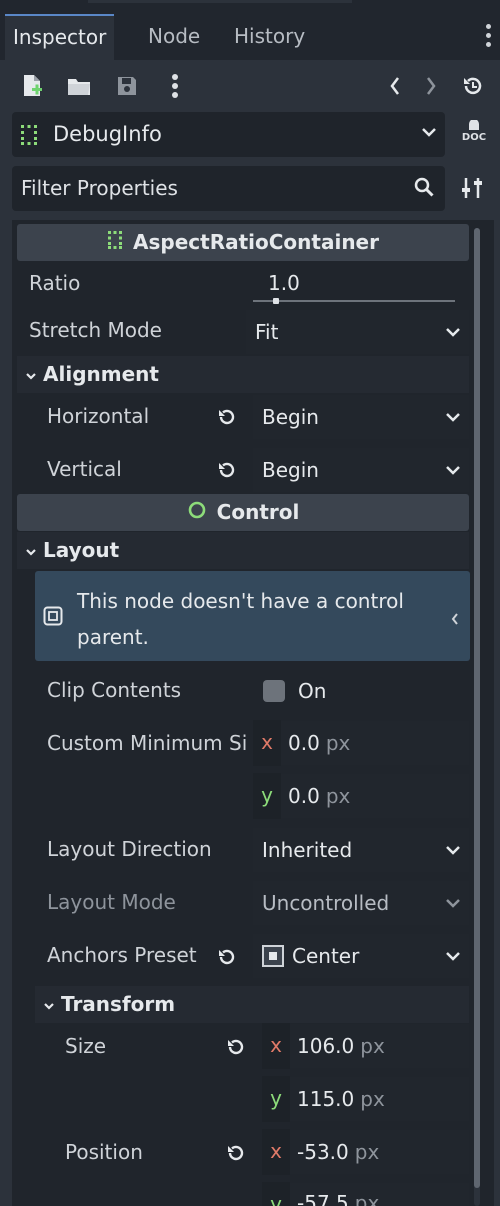  Describe the element at coordinates (95, 330) in the screenshot. I see `stretch-mode-label: Stretch Mode` at that location.